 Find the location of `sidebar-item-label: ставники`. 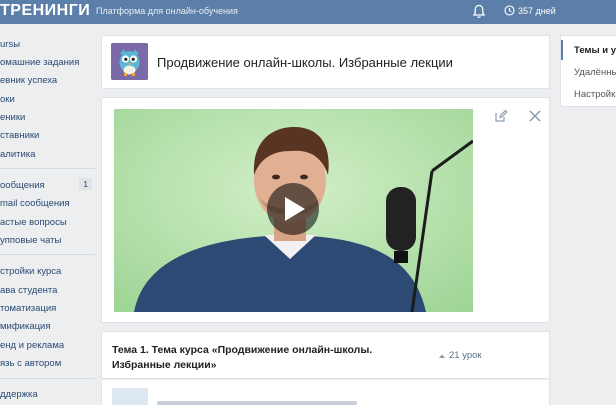

sidebar-item-label: ставники is located at coordinates (20, 135).